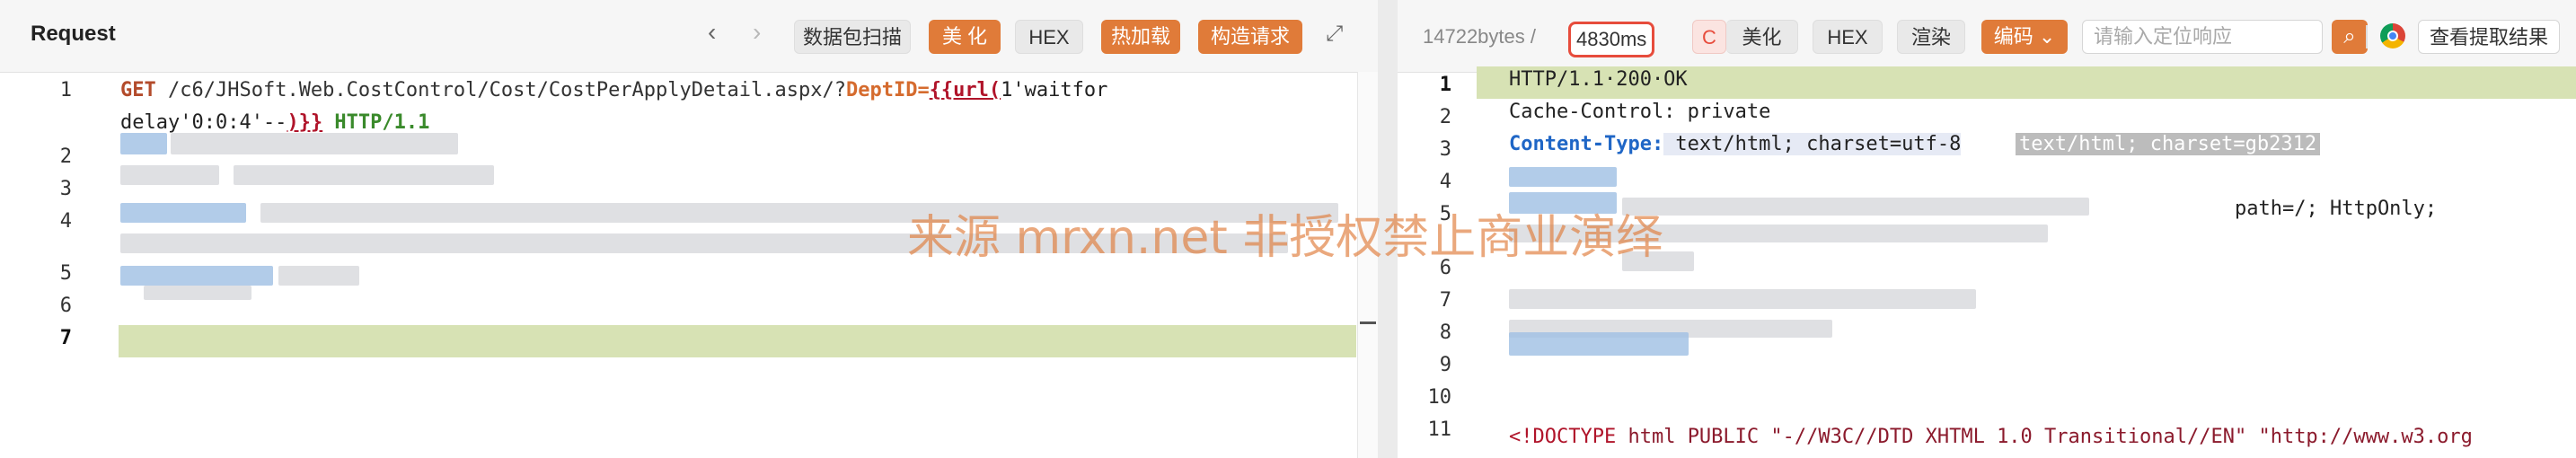  I want to click on line-number: 6, so click(65, 306).